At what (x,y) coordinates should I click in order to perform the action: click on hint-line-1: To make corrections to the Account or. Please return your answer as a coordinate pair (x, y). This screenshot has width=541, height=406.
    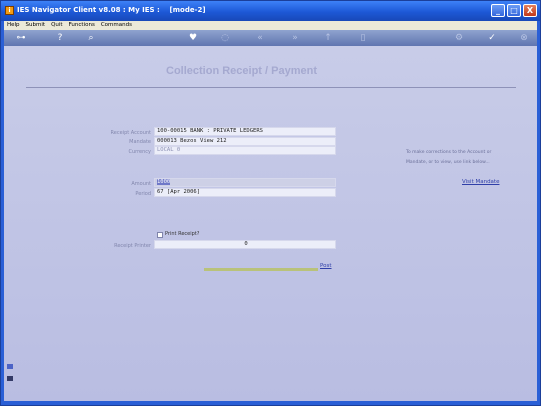
    Looking at the image, I should click on (449, 152).